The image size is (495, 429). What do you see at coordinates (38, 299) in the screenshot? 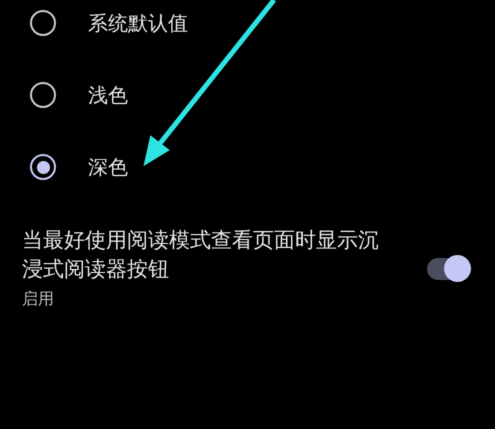
I see `setting-status: 启用` at bounding box center [38, 299].